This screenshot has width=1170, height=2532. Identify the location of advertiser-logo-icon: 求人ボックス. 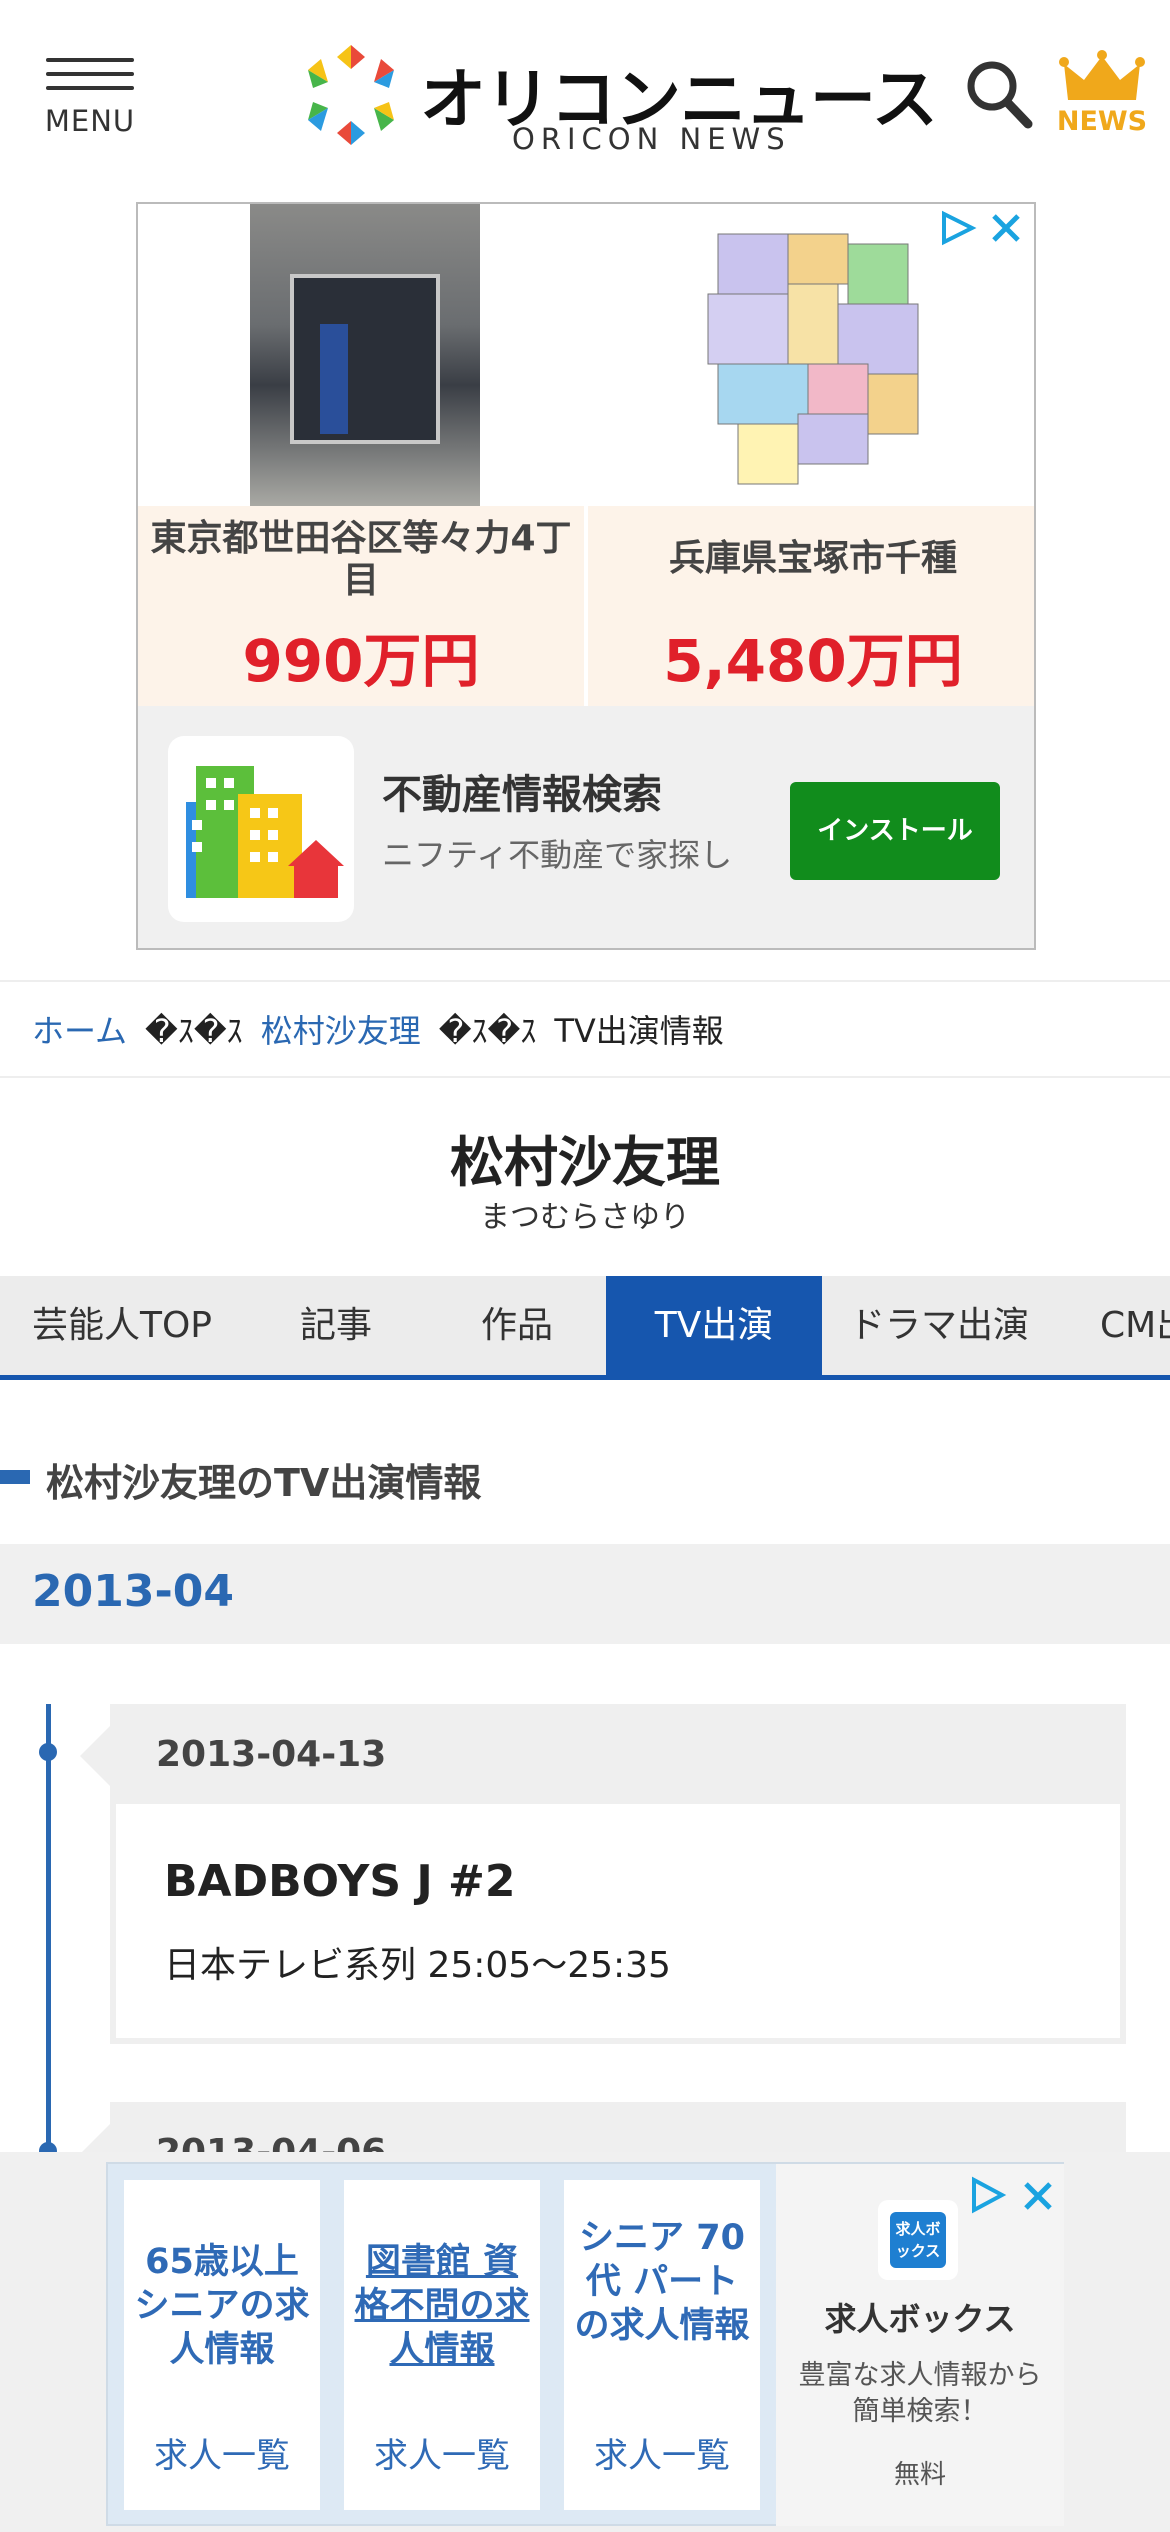
(918, 2240).